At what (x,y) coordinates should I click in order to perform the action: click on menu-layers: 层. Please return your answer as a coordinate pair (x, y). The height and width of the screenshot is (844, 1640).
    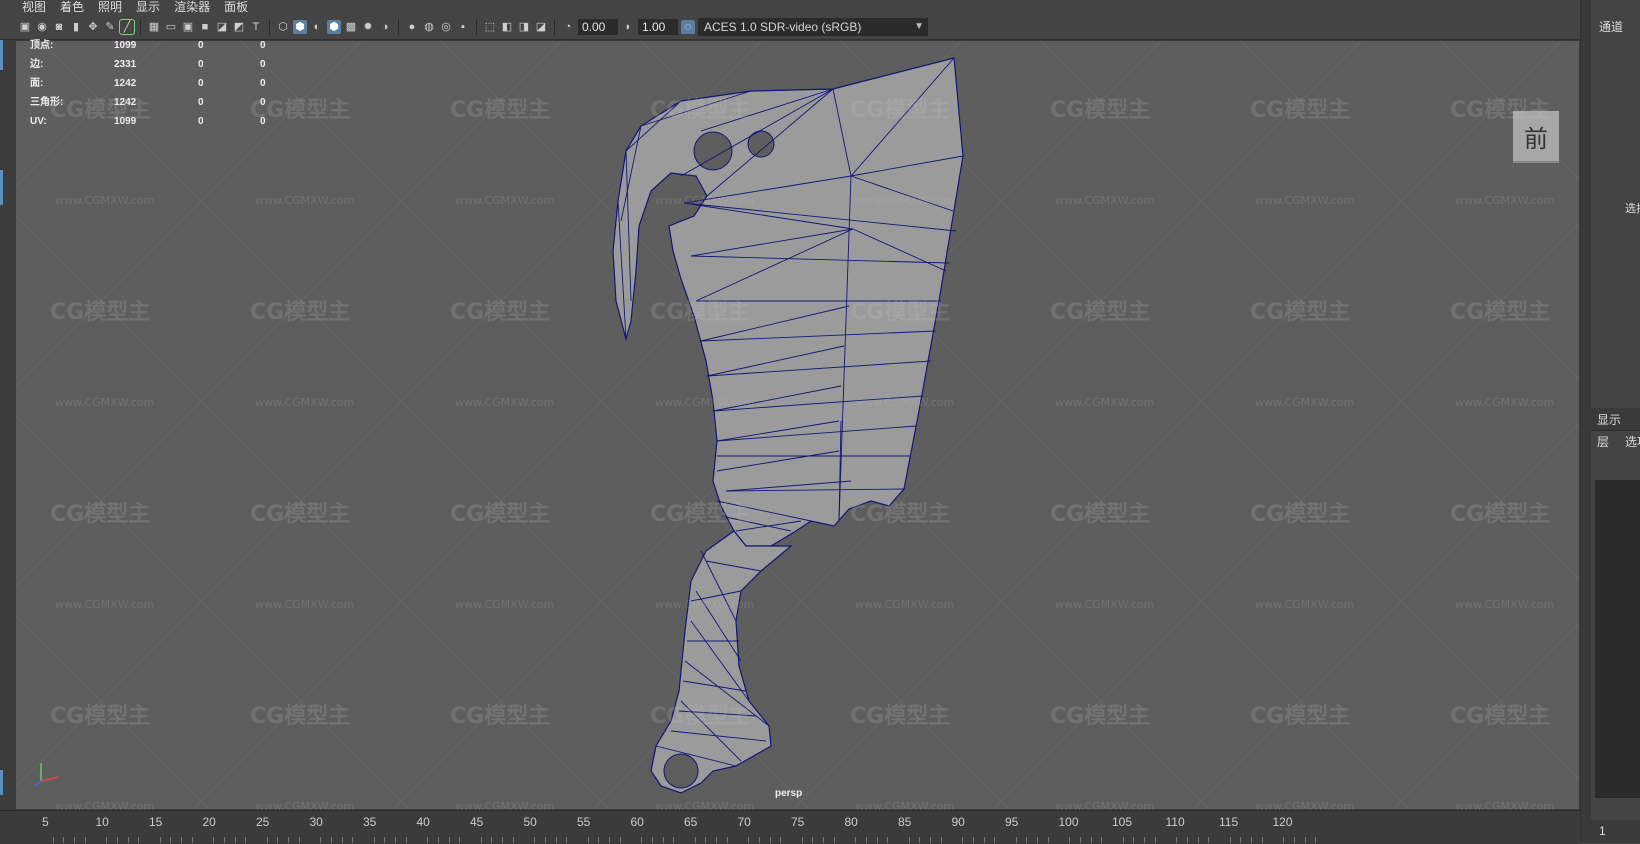
    Looking at the image, I should click on (1603, 441).